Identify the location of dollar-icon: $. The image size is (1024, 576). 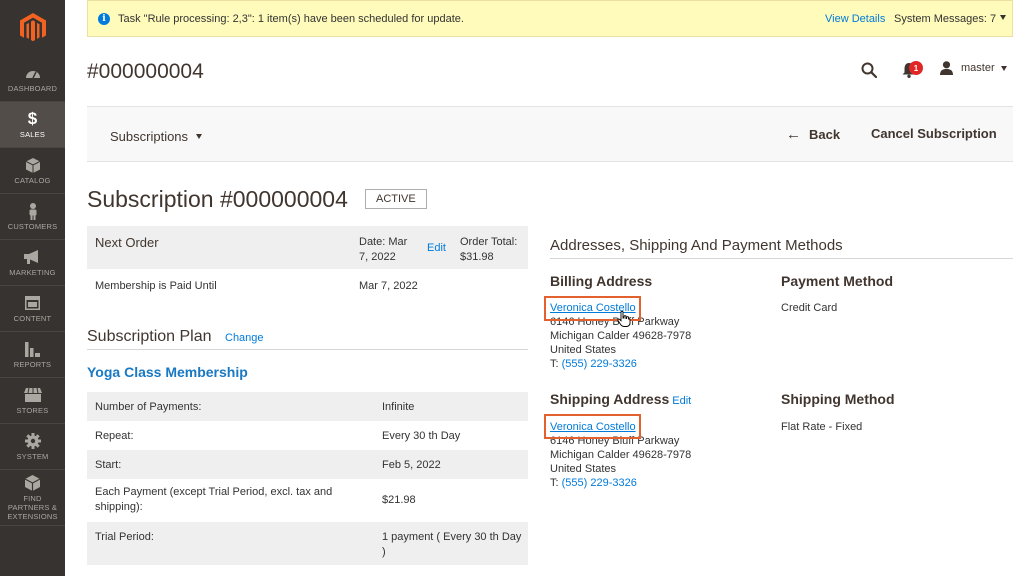
(32, 118).